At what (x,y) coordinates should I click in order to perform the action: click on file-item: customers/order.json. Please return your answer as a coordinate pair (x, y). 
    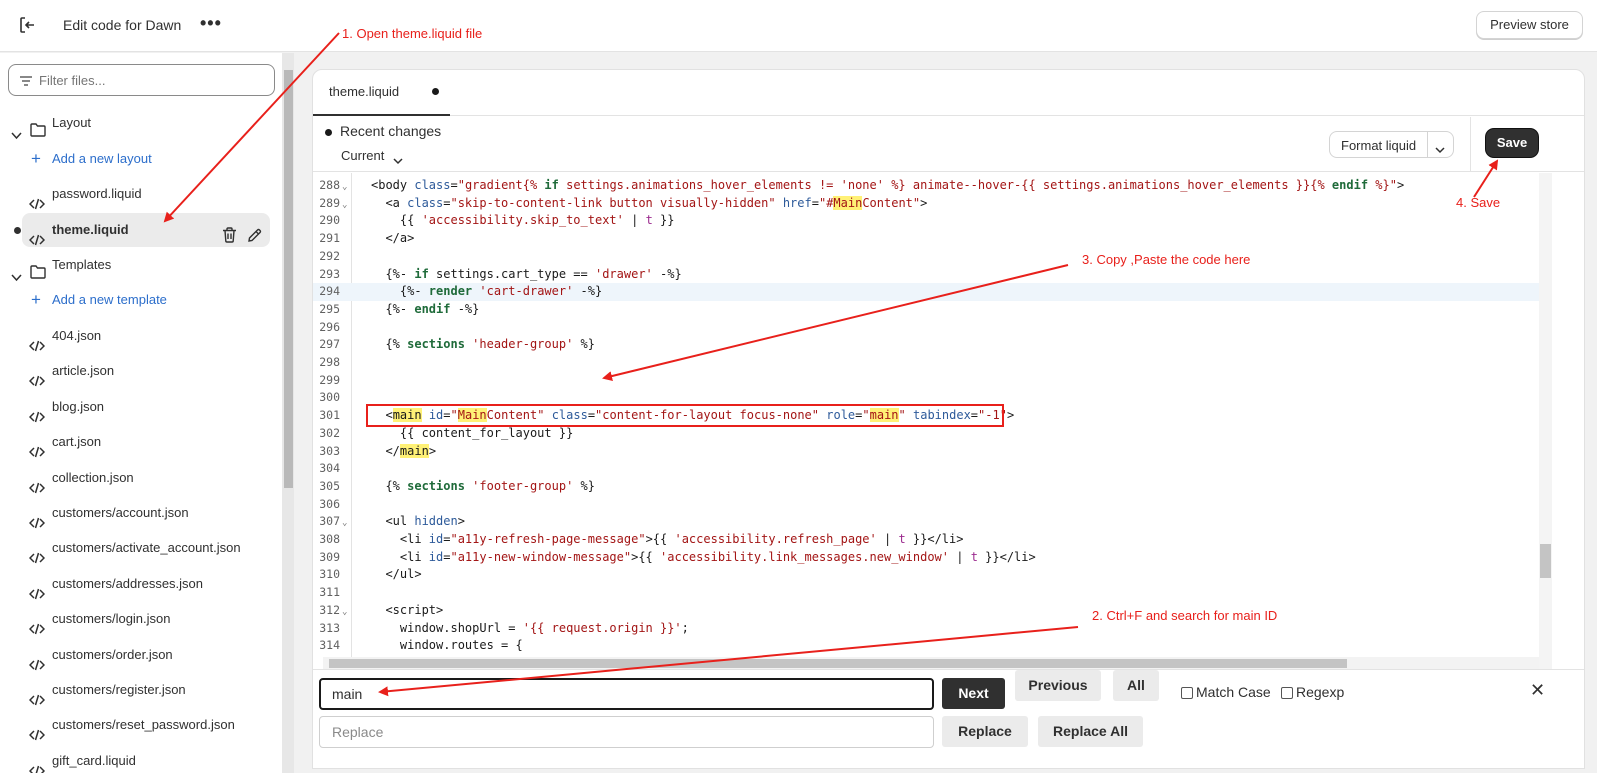
    Looking at the image, I should click on (141, 655).